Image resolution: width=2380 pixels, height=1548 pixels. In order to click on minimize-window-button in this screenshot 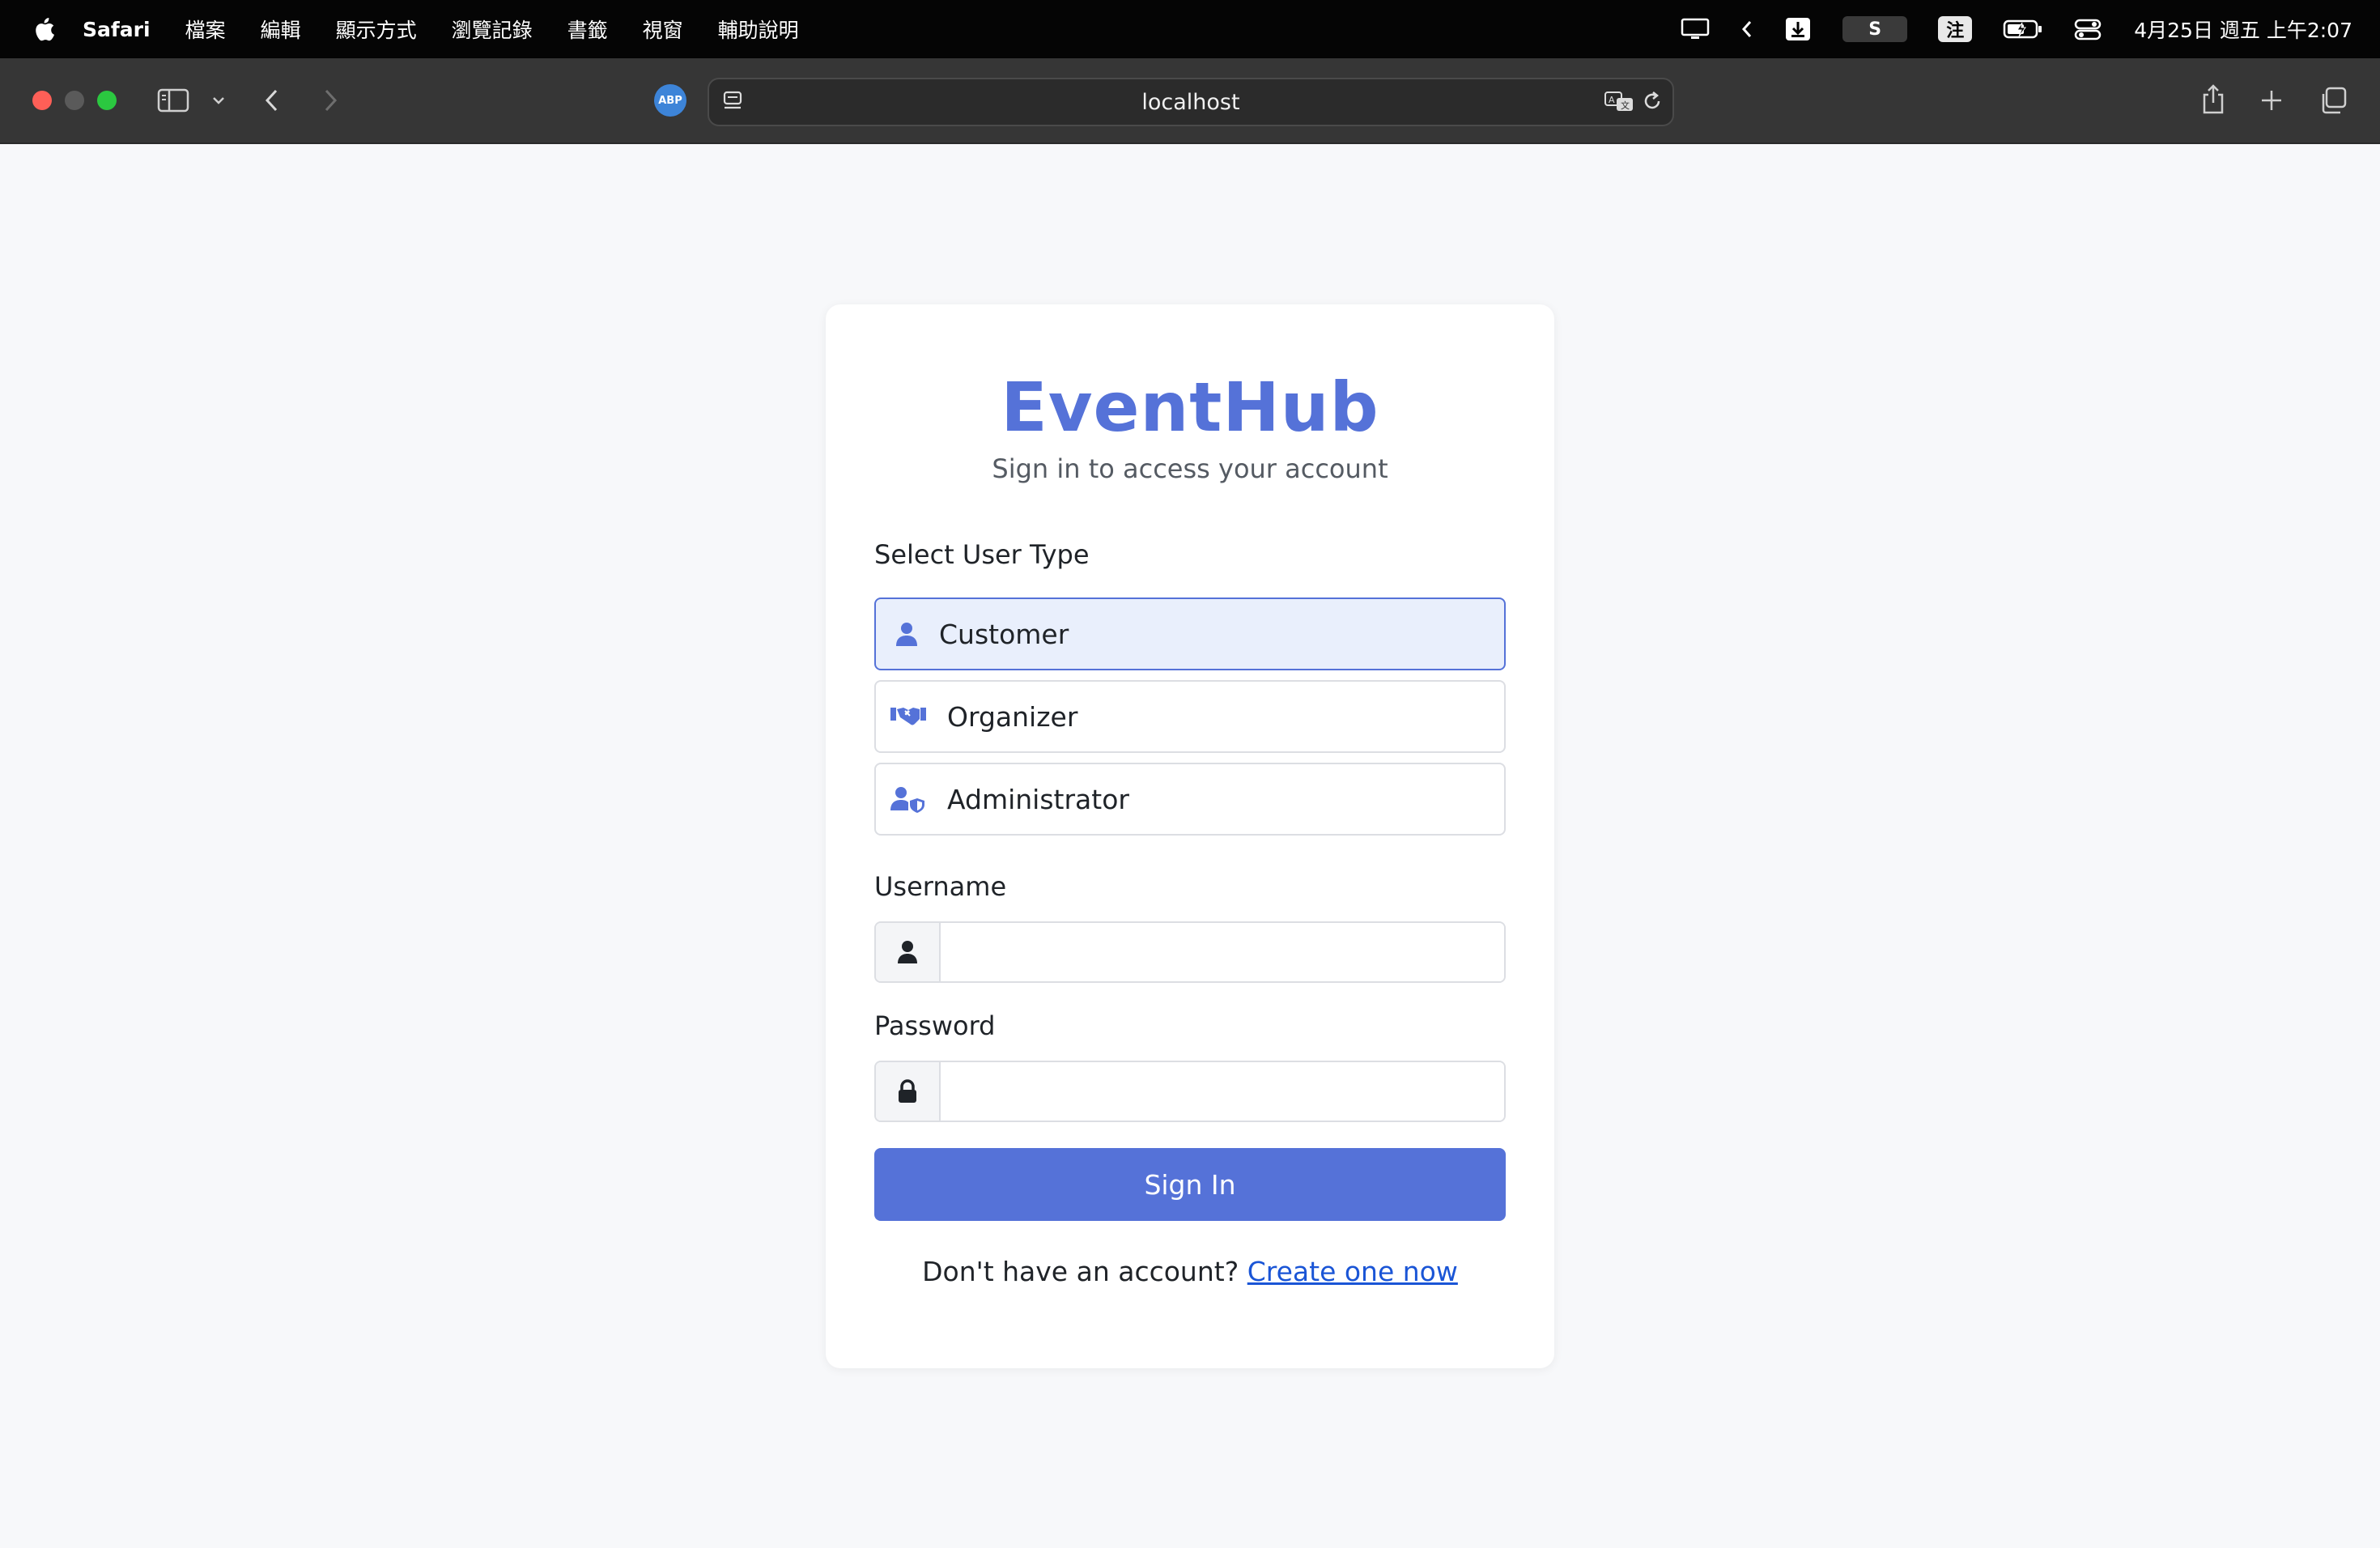, I will do `click(74, 100)`.